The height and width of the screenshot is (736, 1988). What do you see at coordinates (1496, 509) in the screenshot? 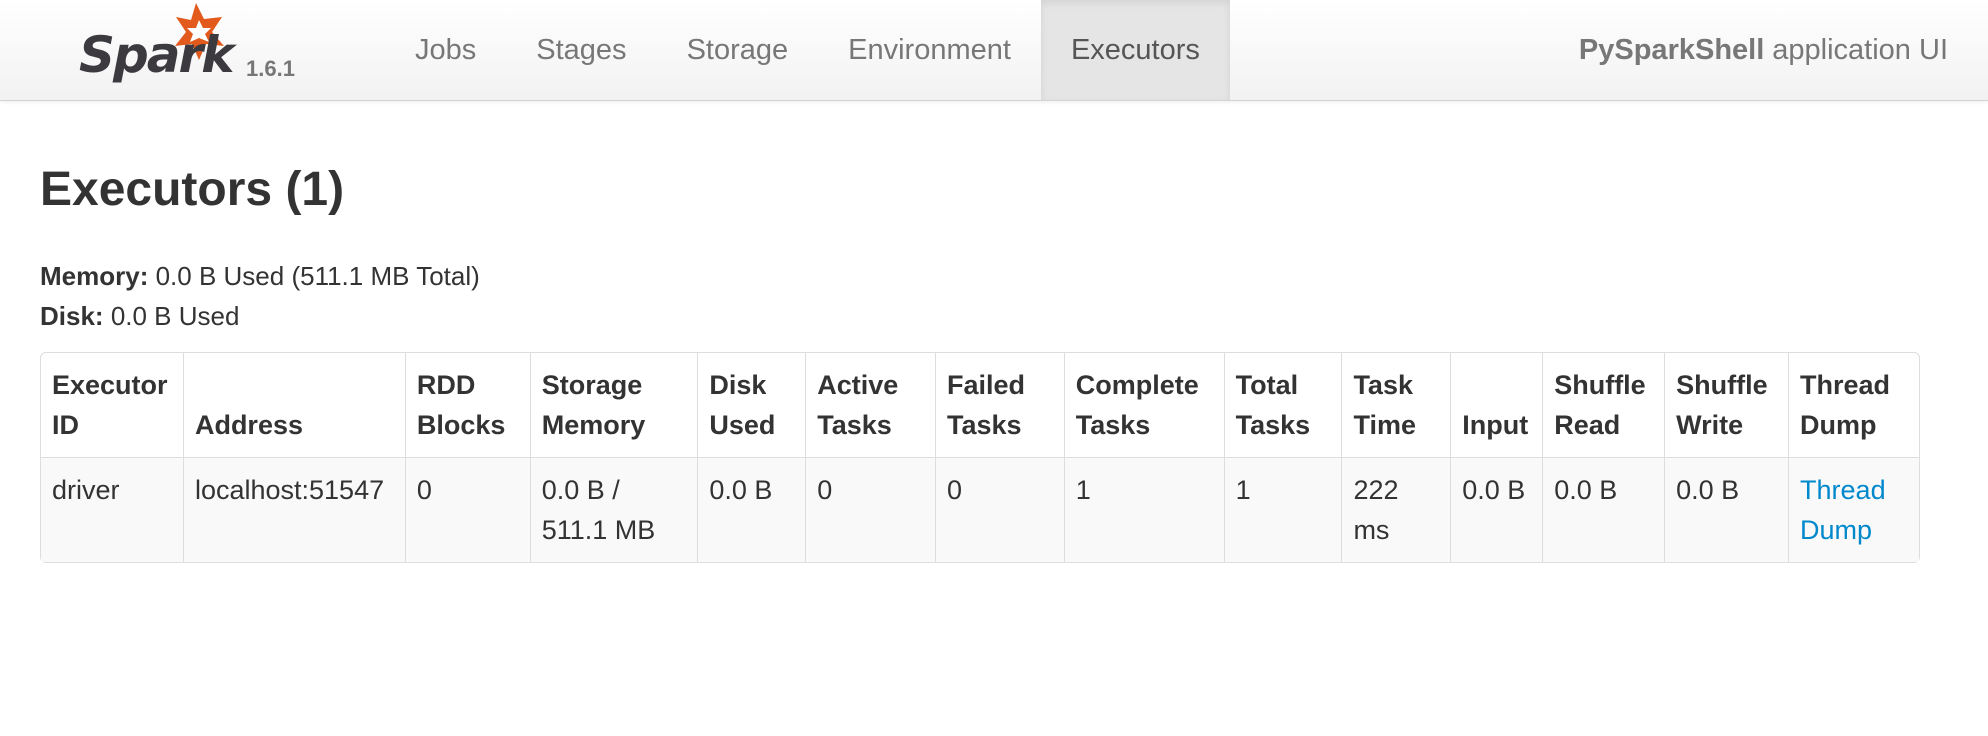
I see `cell-input: 0.0 B` at bounding box center [1496, 509].